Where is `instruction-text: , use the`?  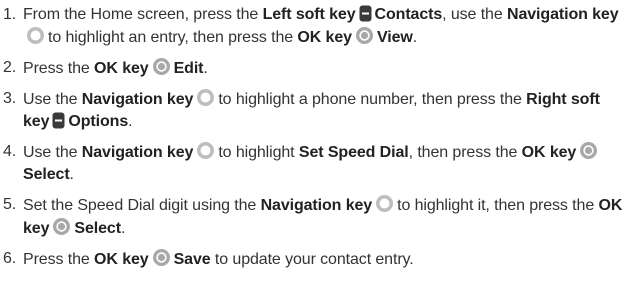 instruction-text: , use the is located at coordinates (474, 14).